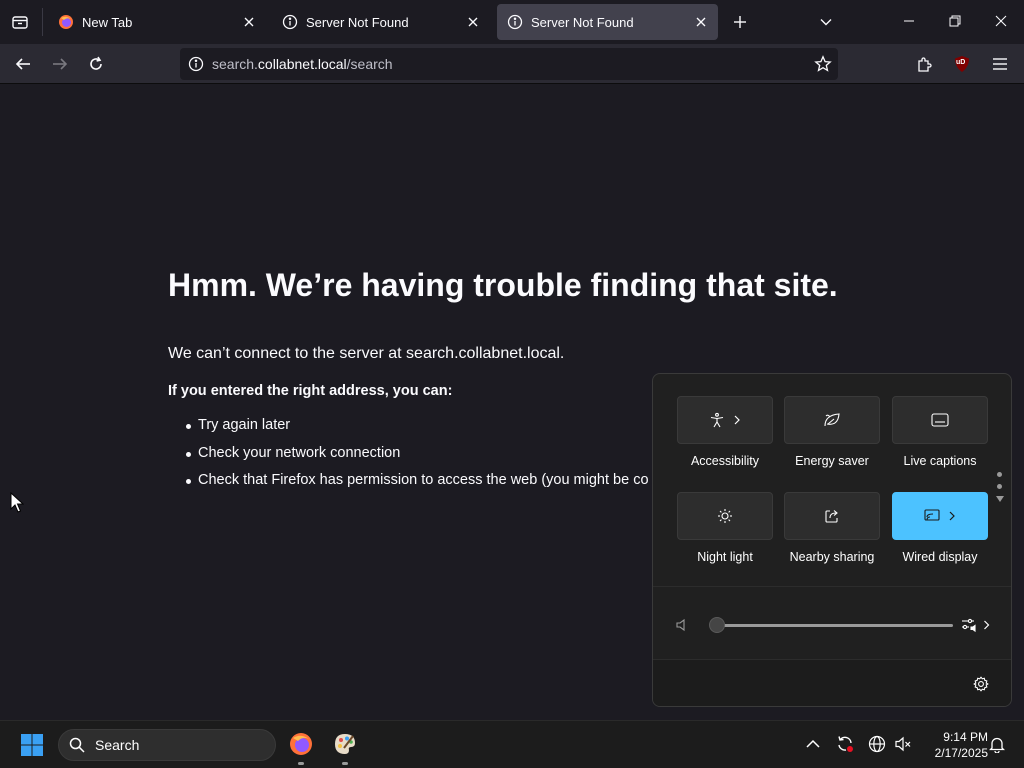 This screenshot has width=1024, height=768. I want to click on energy-saver-tile, so click(832, 420).